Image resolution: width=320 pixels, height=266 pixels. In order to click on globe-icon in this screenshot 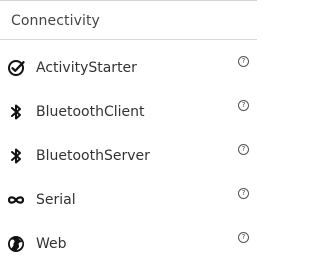, I will do `click(16, 244)`.